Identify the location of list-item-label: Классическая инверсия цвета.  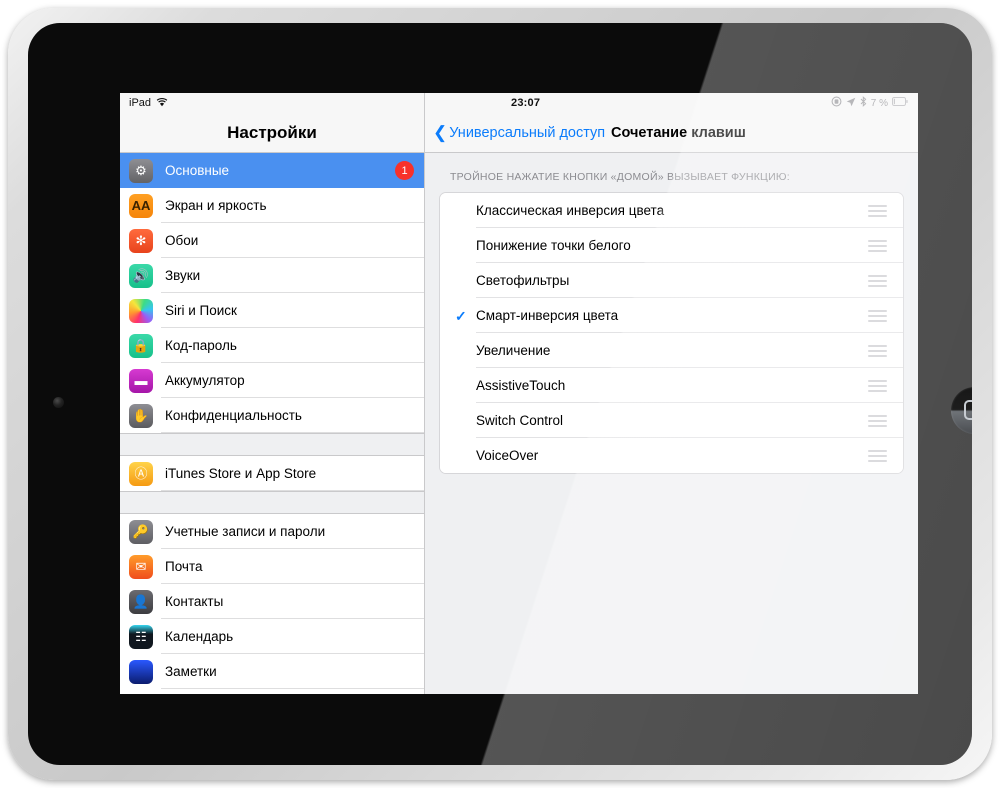
(570, 210).